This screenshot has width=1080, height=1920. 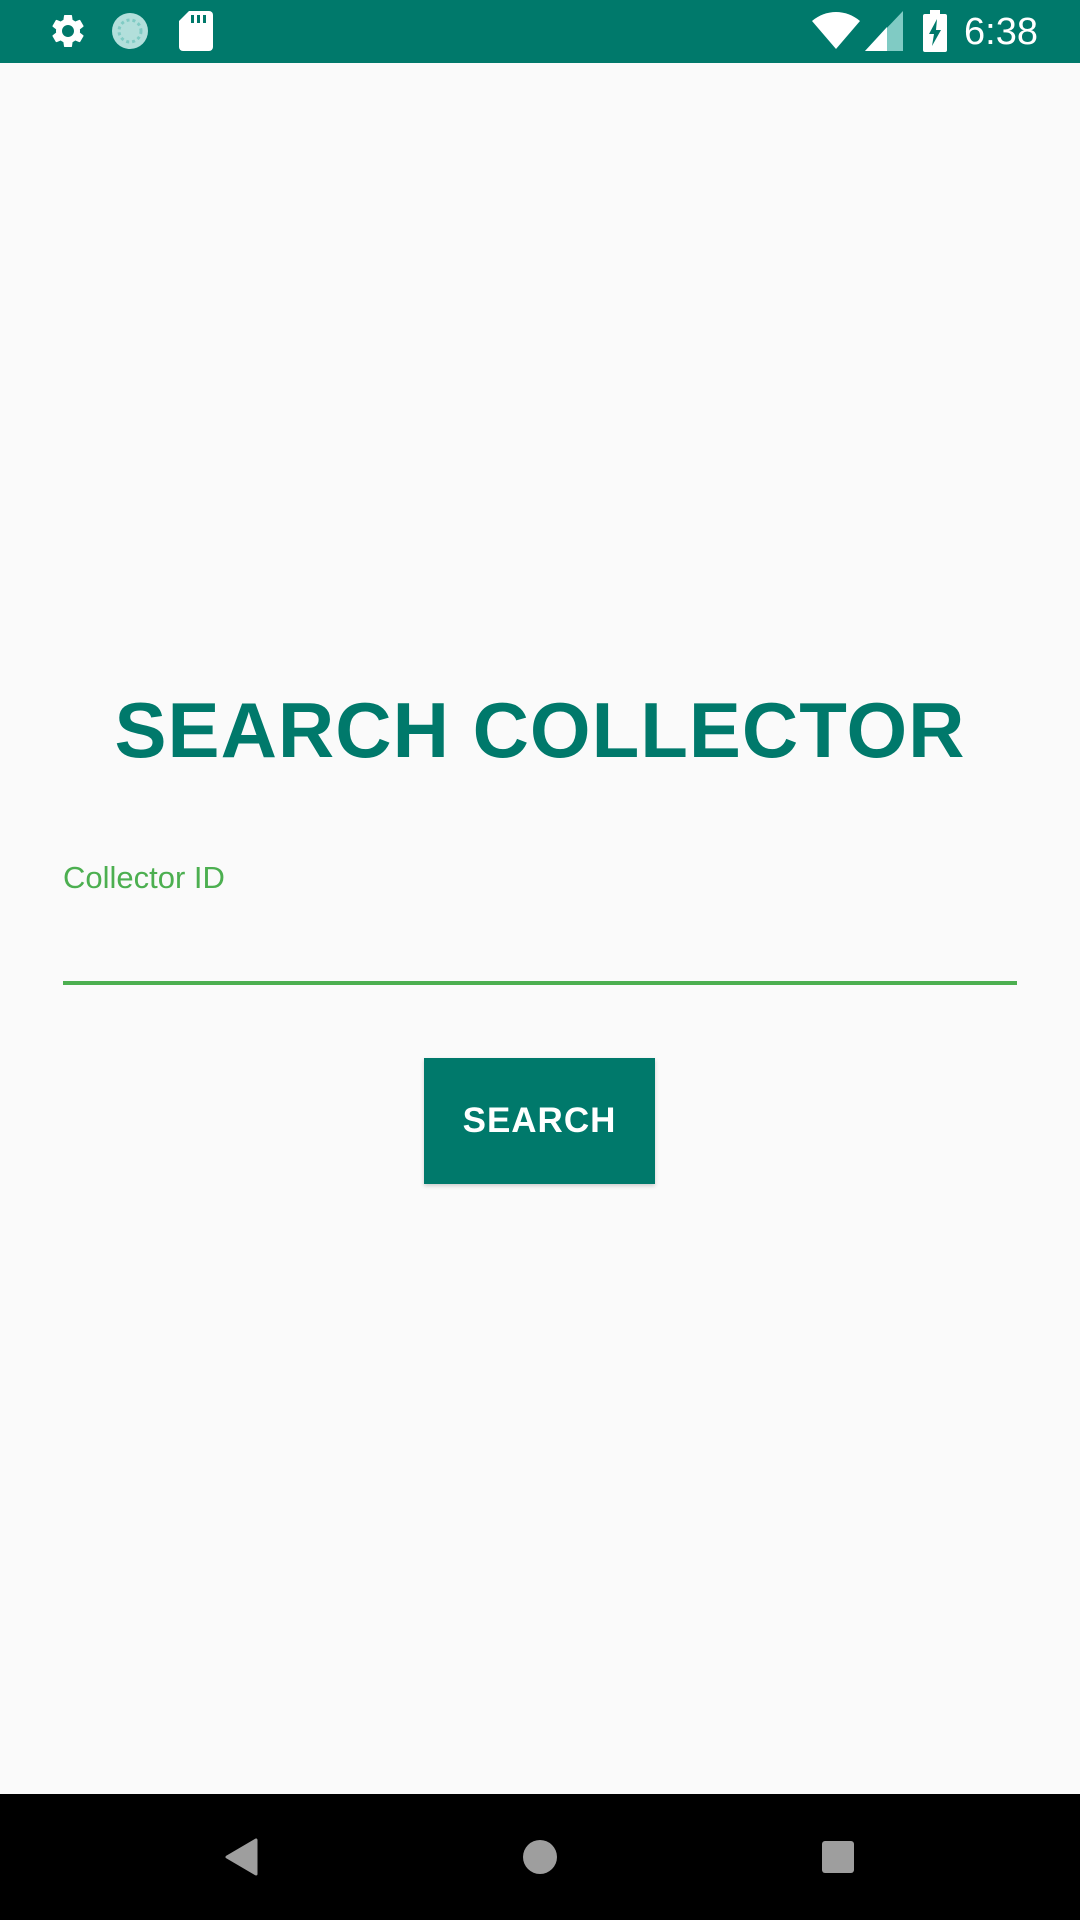 What do you see at coordinates (838, 1857) in the screenshot?
I see `recents-icon` at bounding box center [838, 1857].